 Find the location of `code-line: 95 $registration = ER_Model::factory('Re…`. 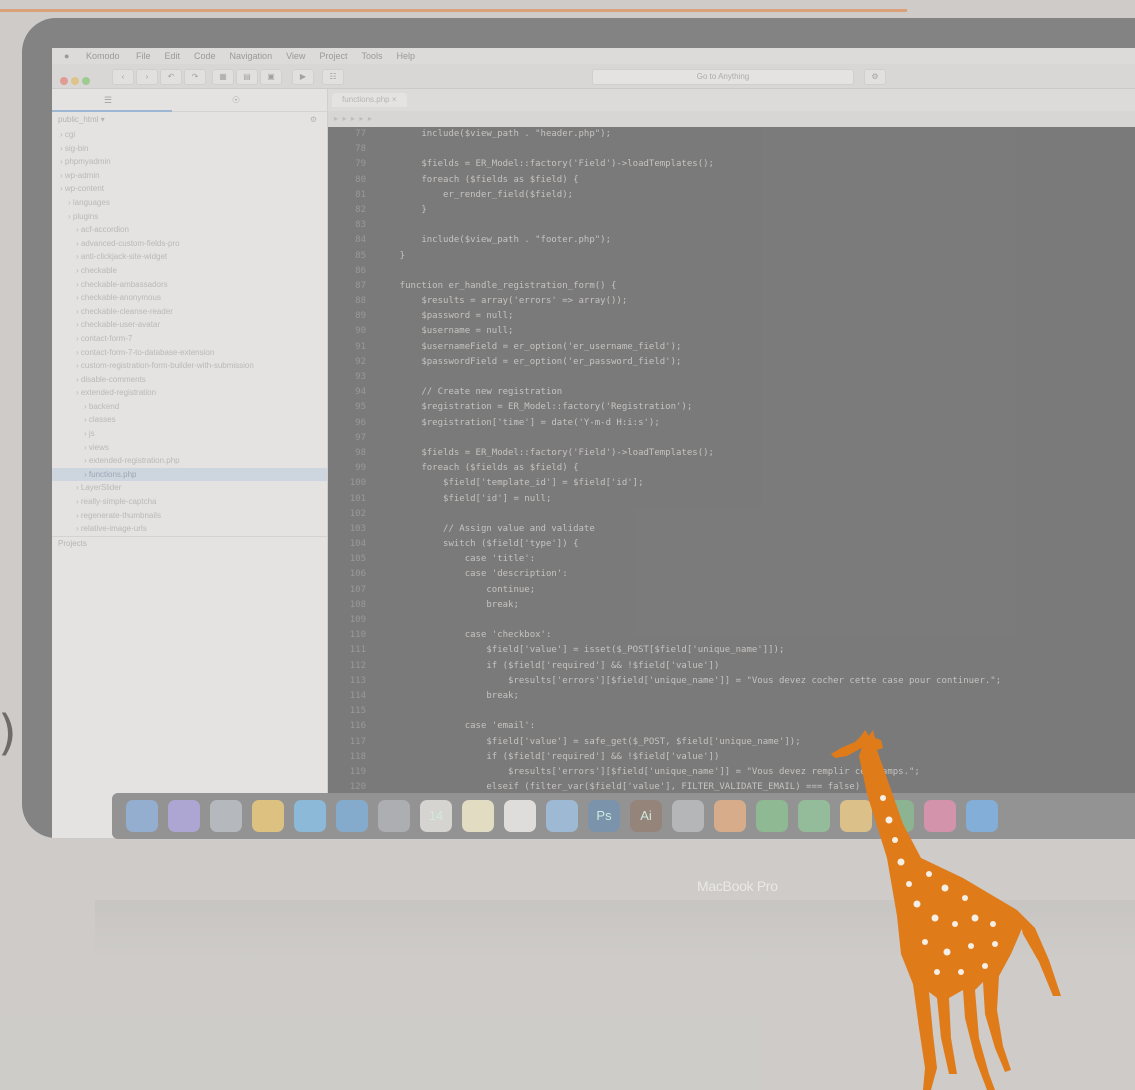

code-line: 95 $registration = ER_Model::factory('Re… is located at coordinates (731, 407).